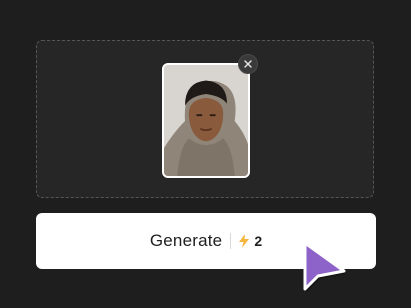 This screenshot has width=411, height=308. What do you see at coordinates (323, 266) in the screenshot?
I see `cursor-arrow-icon` at bounding box center [323, 266].